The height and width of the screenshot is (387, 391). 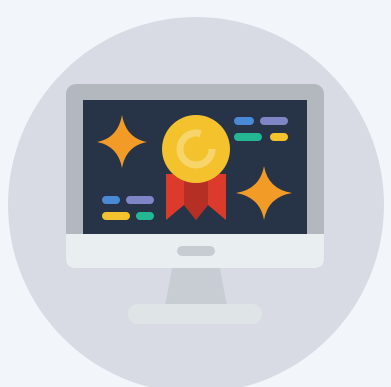 I want to click on medal-icon, so click(x=196, y=149).